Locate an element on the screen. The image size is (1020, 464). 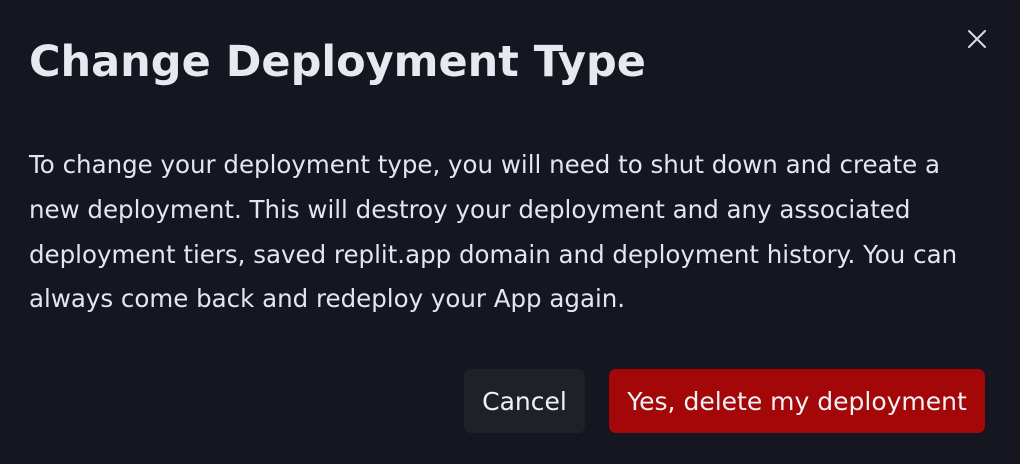
close-button is located at coordinates (977, 39).